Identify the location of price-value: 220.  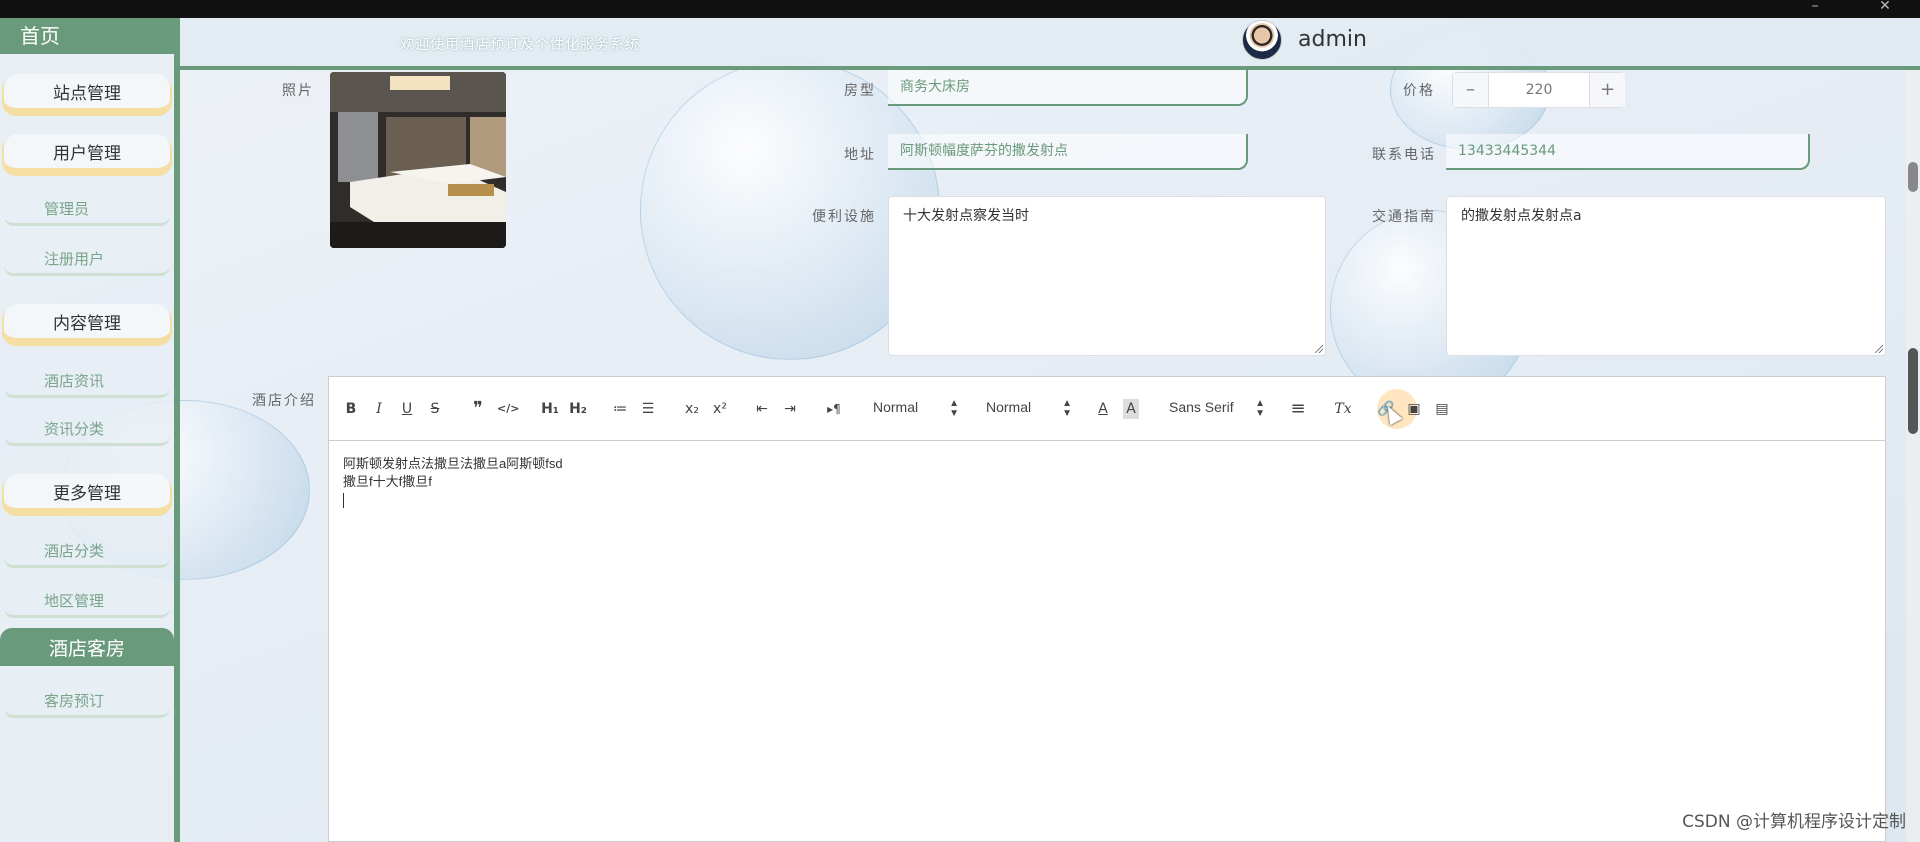
(1539, 90).